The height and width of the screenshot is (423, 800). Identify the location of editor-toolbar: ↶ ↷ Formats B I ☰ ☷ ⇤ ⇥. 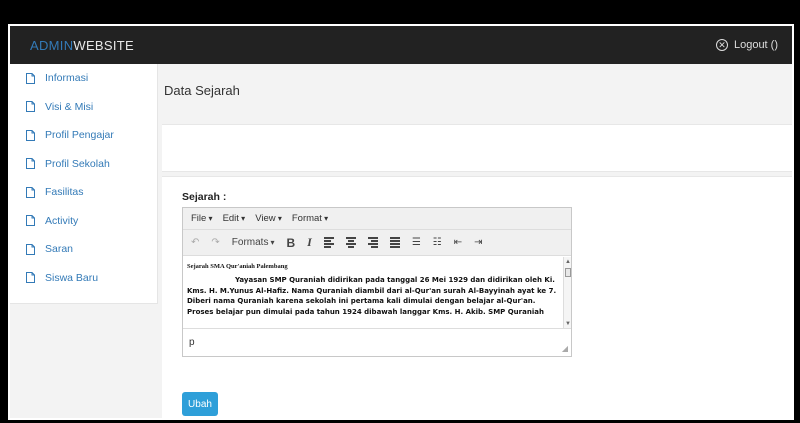
(377, 243).